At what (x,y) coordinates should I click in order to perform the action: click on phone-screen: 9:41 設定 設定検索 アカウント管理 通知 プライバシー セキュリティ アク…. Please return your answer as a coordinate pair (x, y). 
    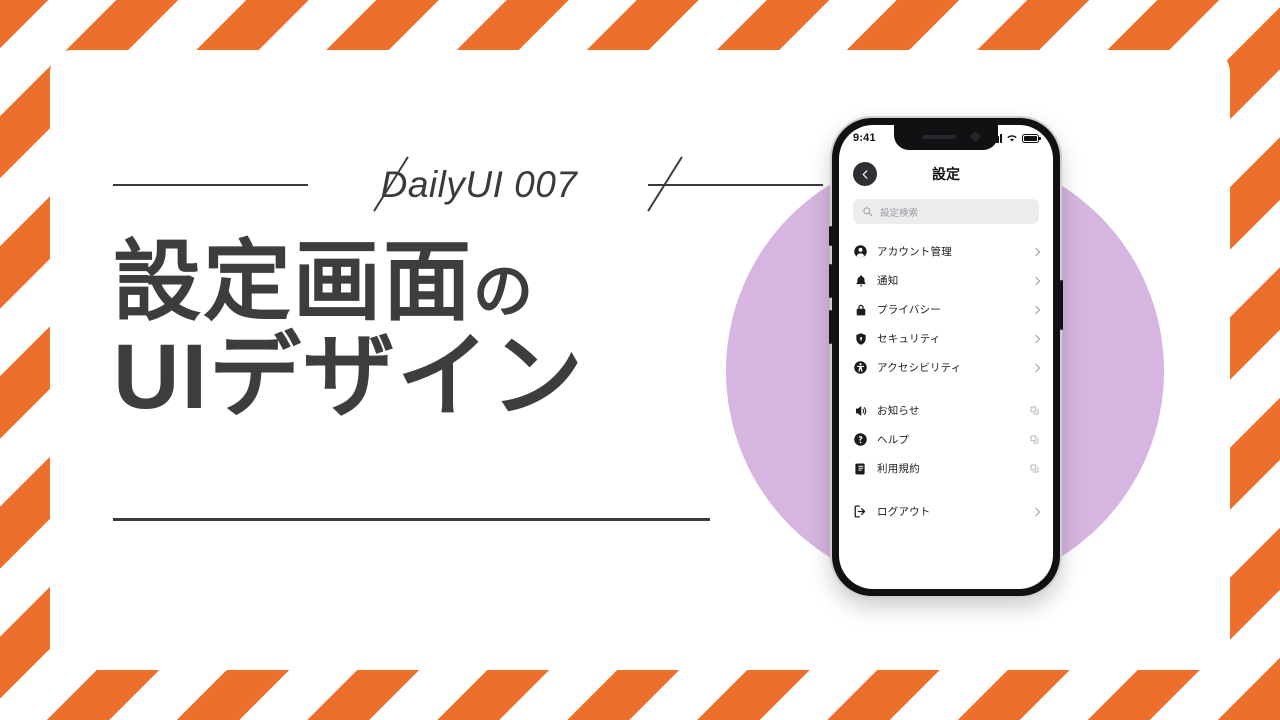
    Looking at the image, I should click on (946, 357).